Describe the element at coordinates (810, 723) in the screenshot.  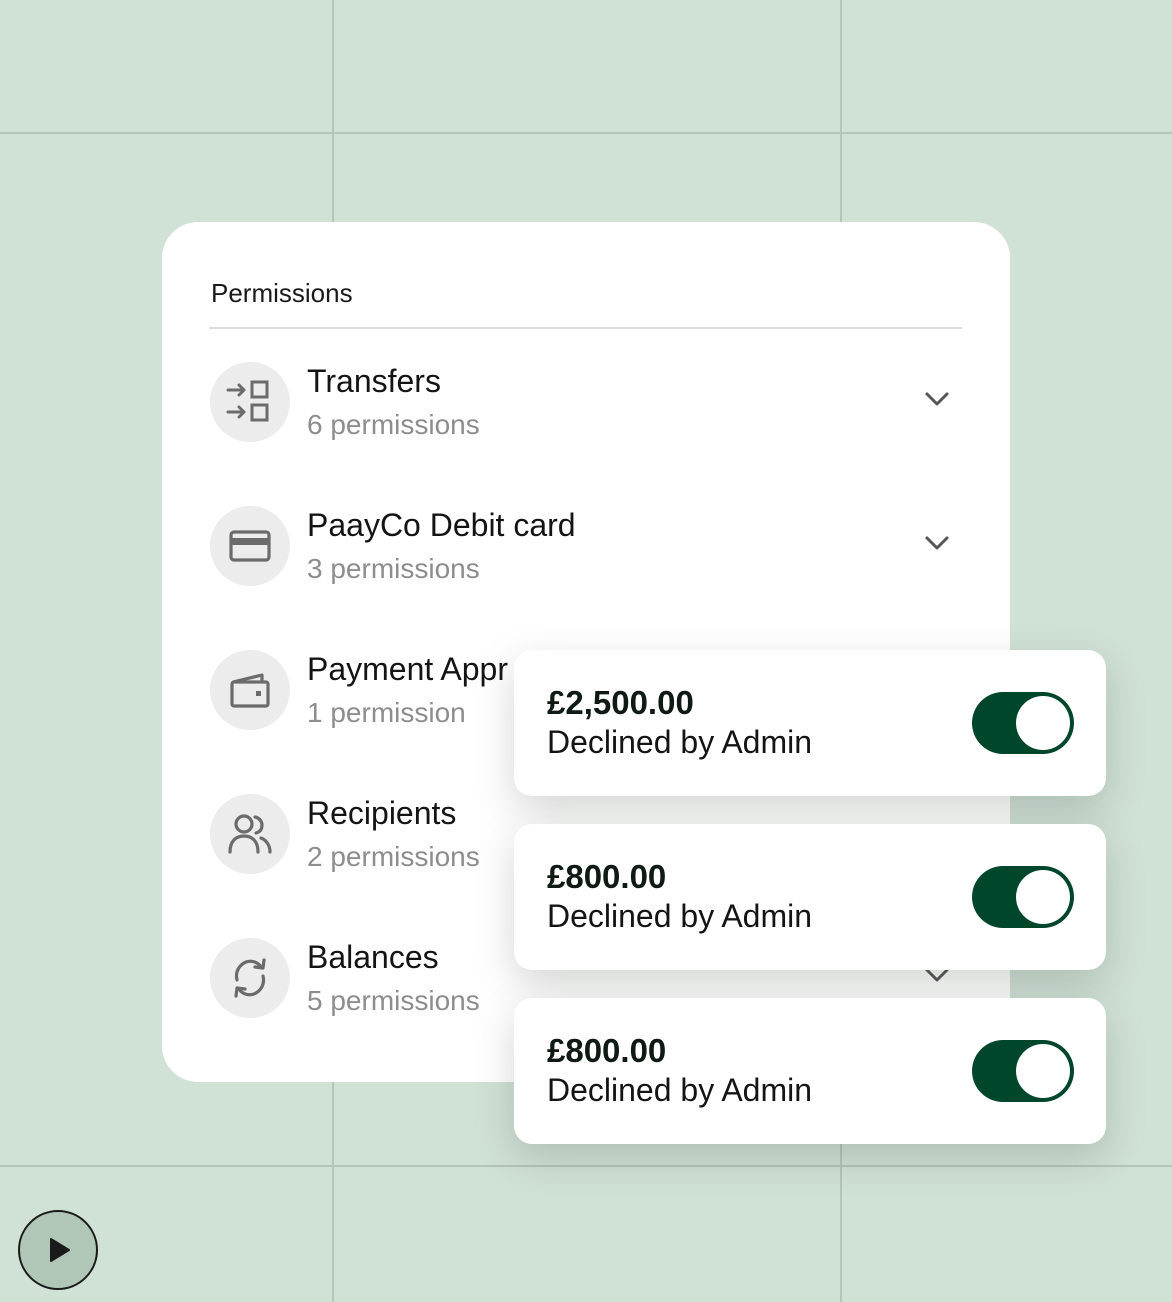
I see `notification-card: £2,500.00 Declined by Admin` at that location.